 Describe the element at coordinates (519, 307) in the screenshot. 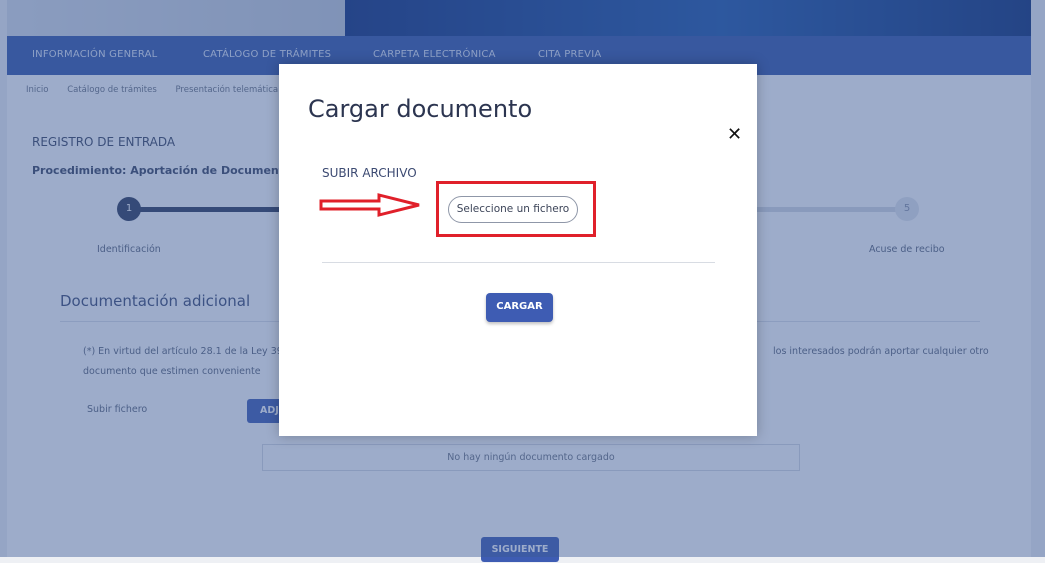

I see `upload-submit-button: CARGAR` at that location.